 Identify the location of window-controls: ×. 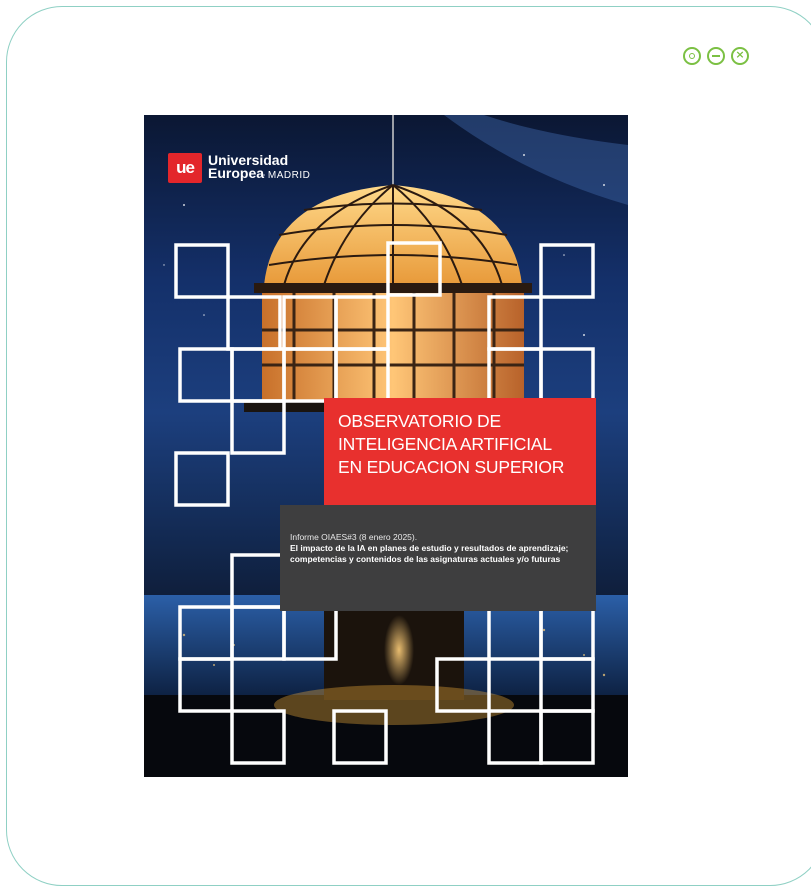
(716, 56).